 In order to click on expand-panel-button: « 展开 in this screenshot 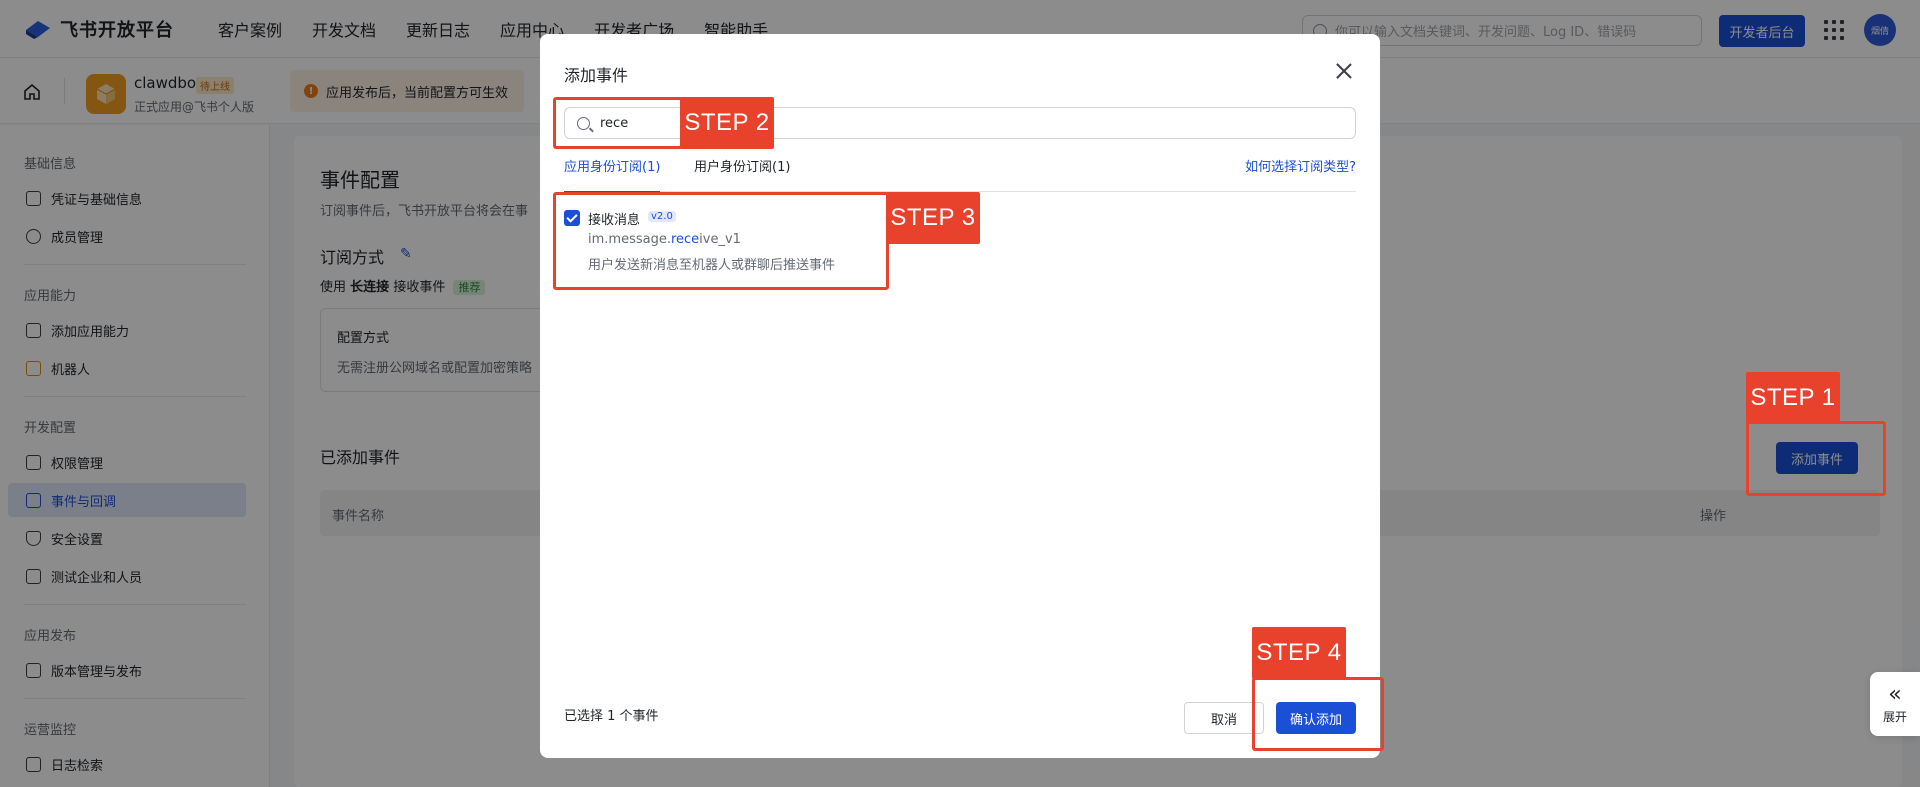, I will do `click(1895, 704)`.